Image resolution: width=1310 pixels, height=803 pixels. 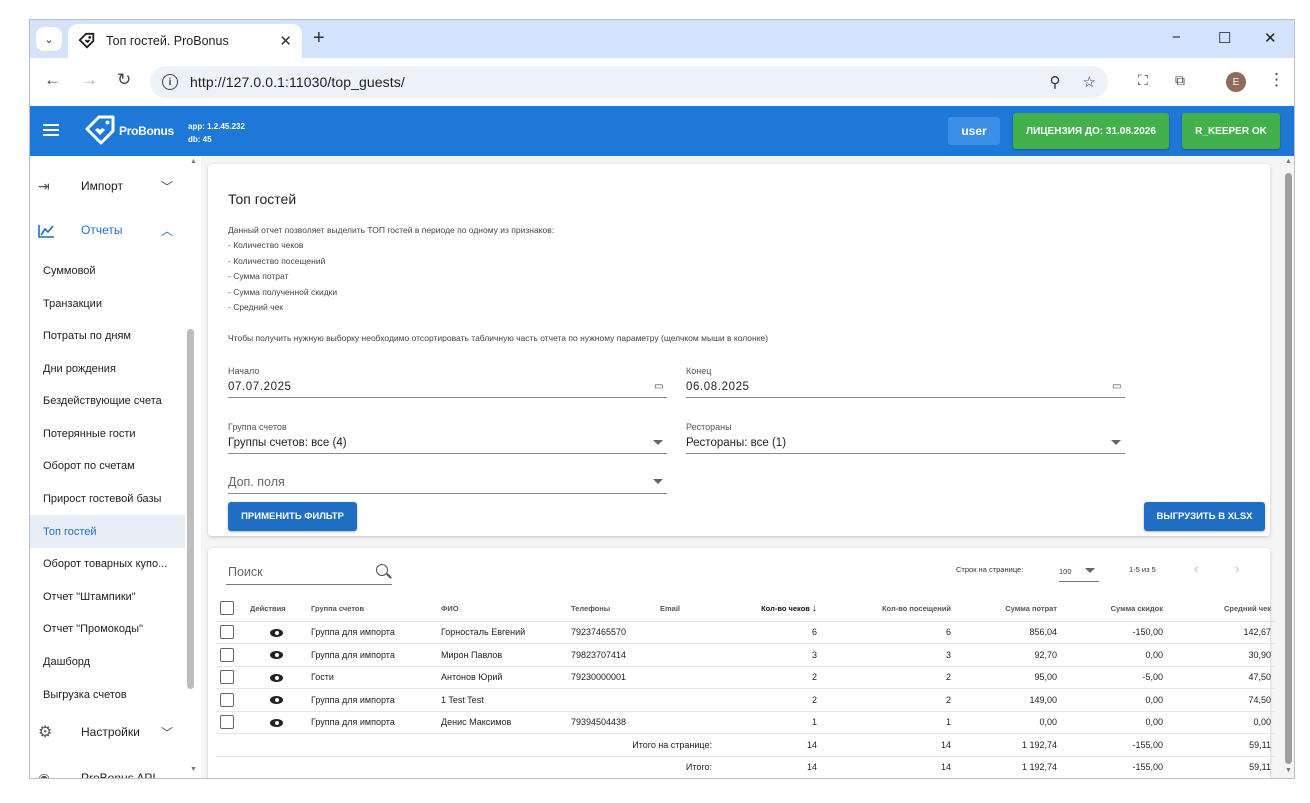 I want to click on cell-spent: 856,04, so click(x=1008, y=632).